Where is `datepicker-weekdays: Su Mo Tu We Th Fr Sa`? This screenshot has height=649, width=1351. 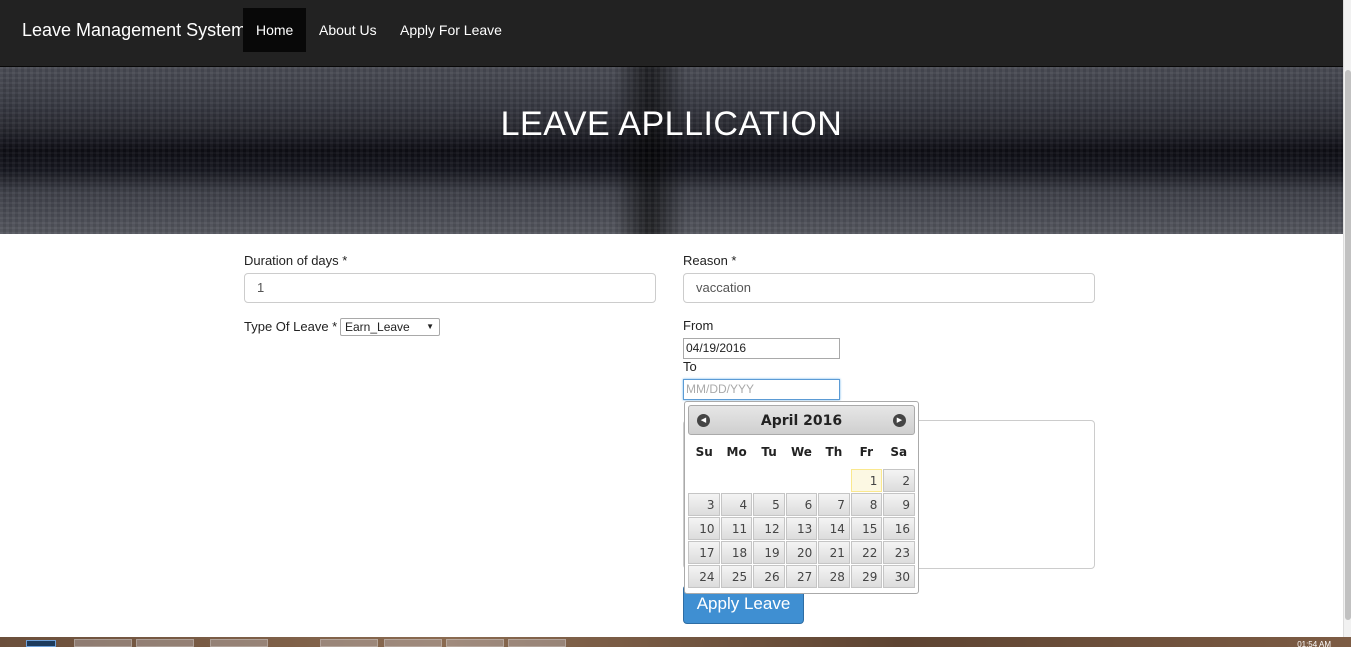 datepicker-weekdays: Su Mo Tu We Th Fr Sa is located at coordinates (801, 454).